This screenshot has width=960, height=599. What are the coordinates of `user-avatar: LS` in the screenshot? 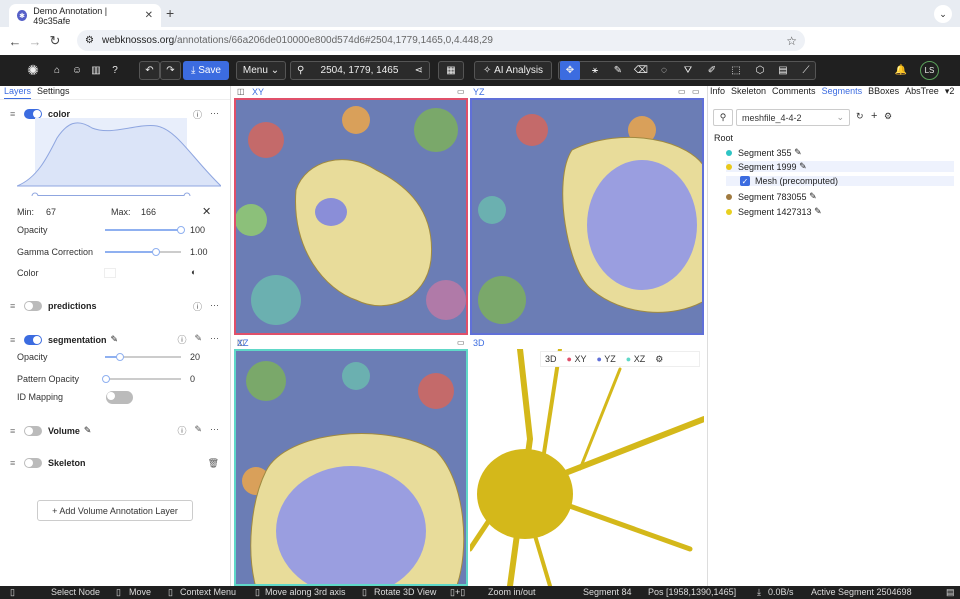 It's located at (929, 70).